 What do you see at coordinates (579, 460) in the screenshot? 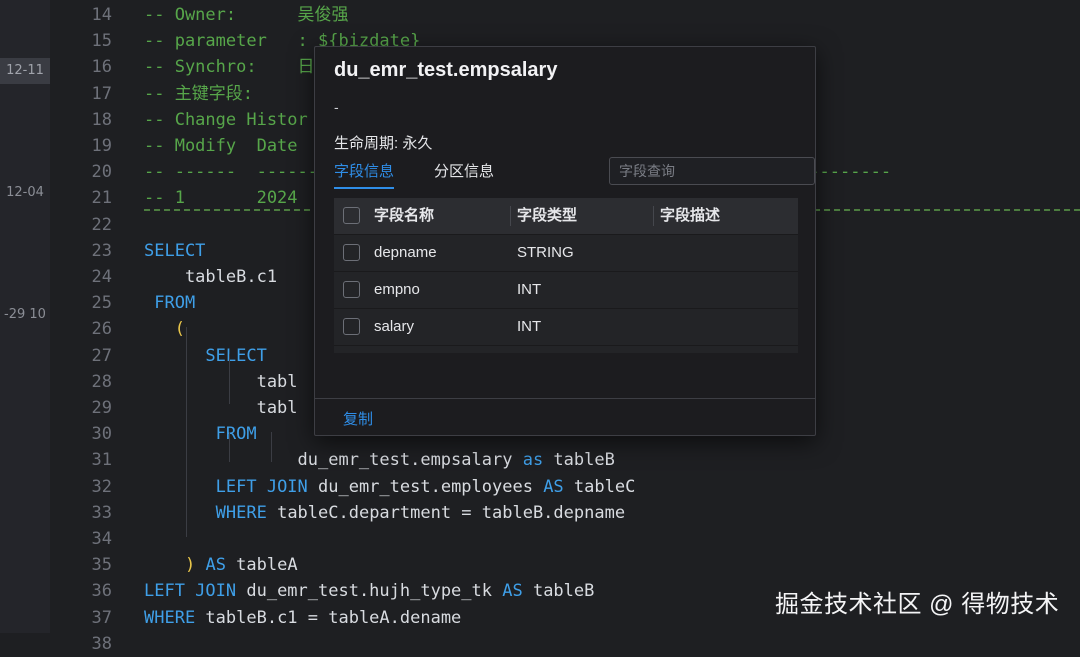
I see `code-token: tableB` at bounding box center [579, 460].